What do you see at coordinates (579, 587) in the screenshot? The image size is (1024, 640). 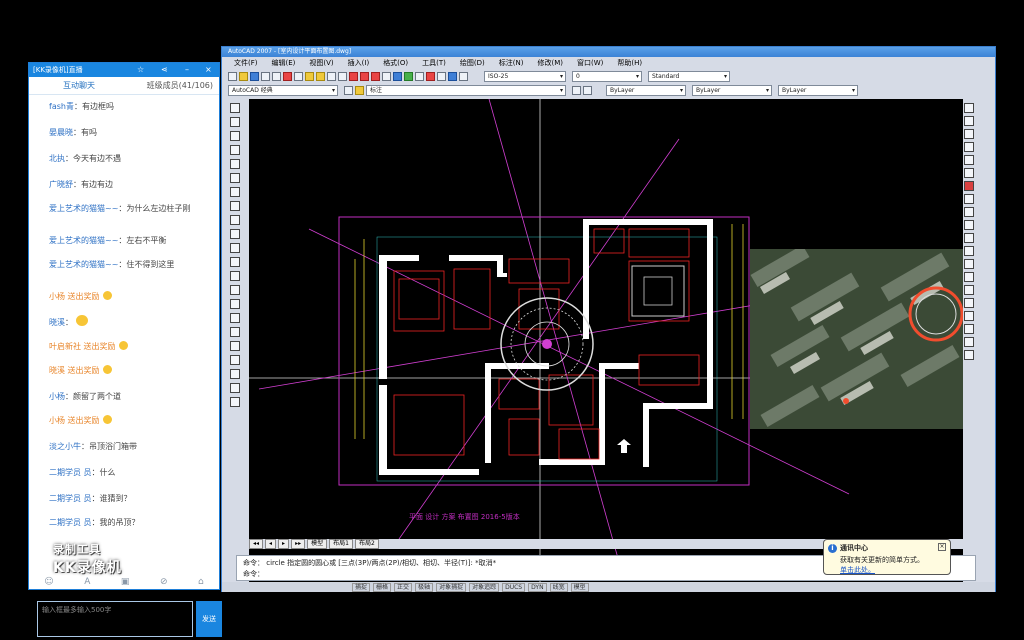 I see `status-toggle: 模型` at bounding box center [579, 587].